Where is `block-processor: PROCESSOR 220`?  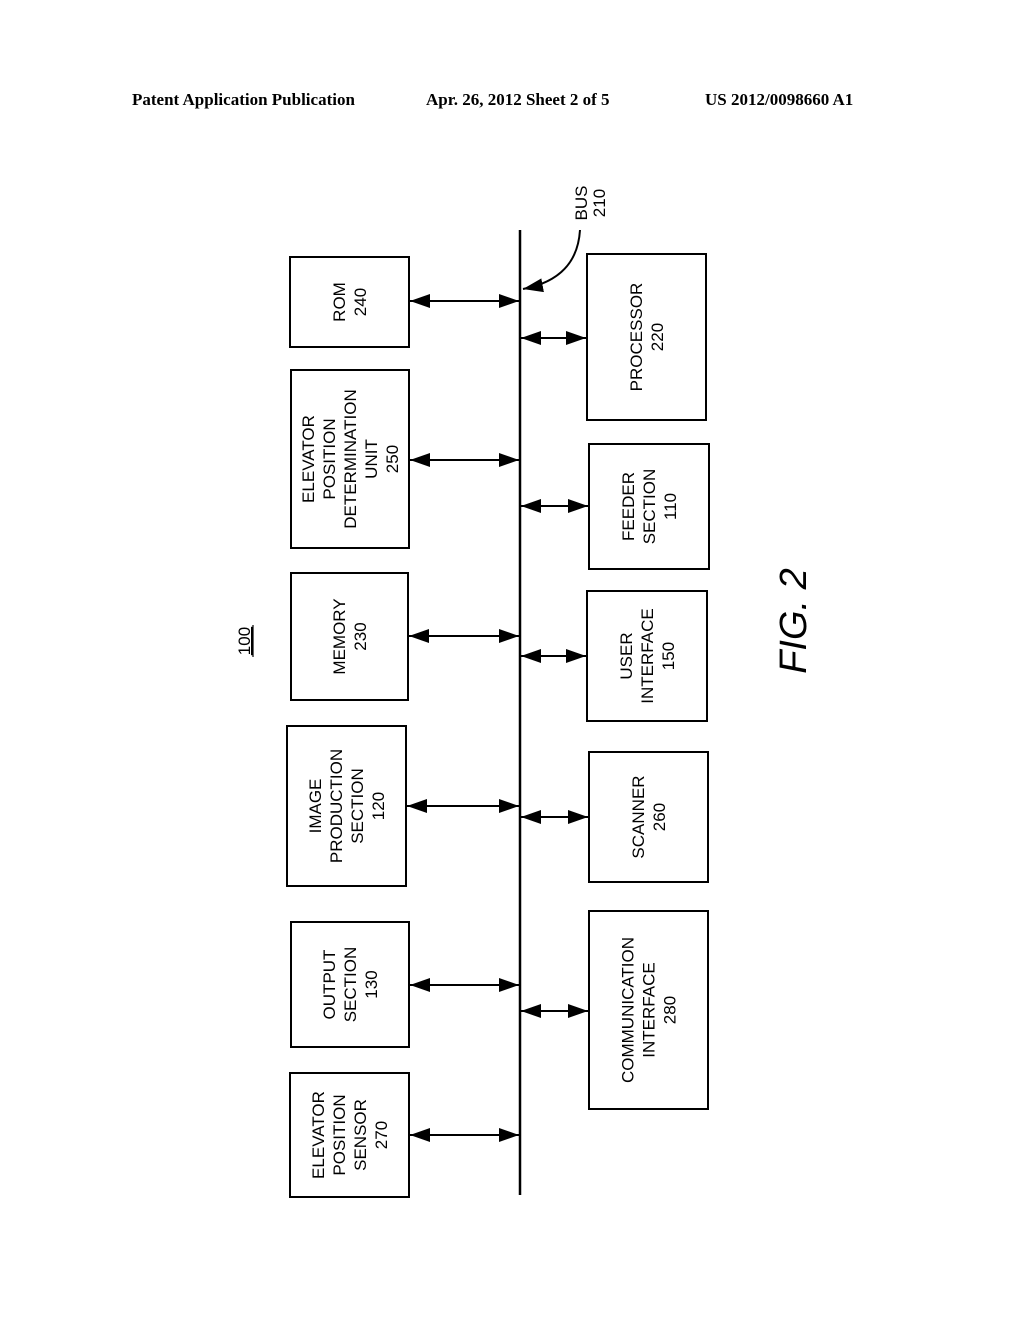
block-processor: PROCESSOR 220 is located at coordinates (614, 337).